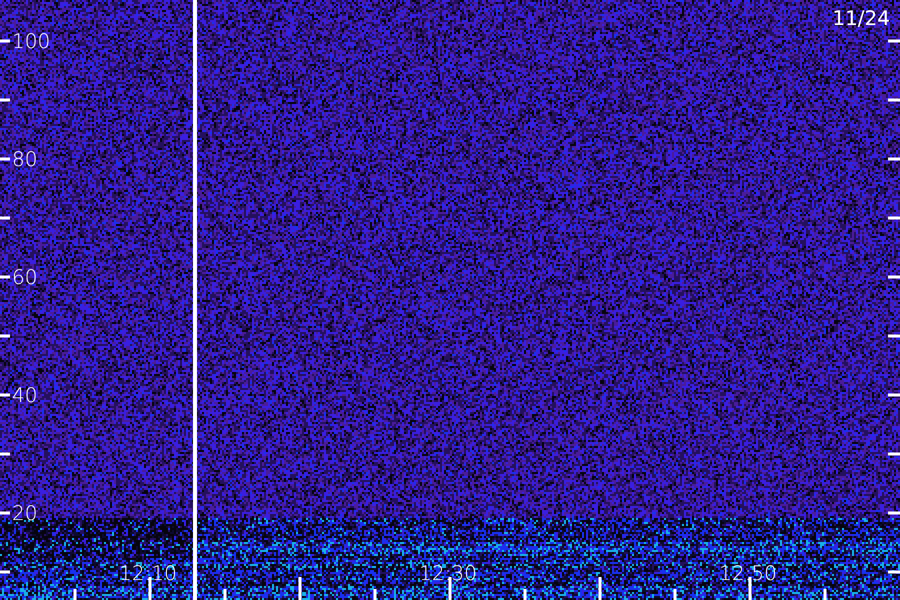 This screenshot has width=900, height=600. I want to click on axis-label: 12:50, so click(748, 573).